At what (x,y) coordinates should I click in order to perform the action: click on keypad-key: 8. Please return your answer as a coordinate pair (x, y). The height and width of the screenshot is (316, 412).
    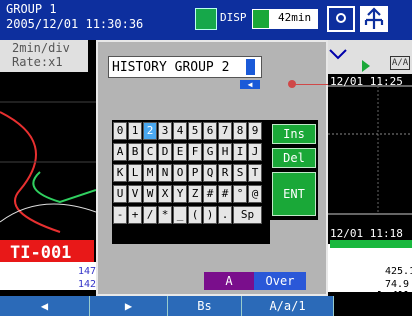
    Looking at the image, I should click on (240, 131).